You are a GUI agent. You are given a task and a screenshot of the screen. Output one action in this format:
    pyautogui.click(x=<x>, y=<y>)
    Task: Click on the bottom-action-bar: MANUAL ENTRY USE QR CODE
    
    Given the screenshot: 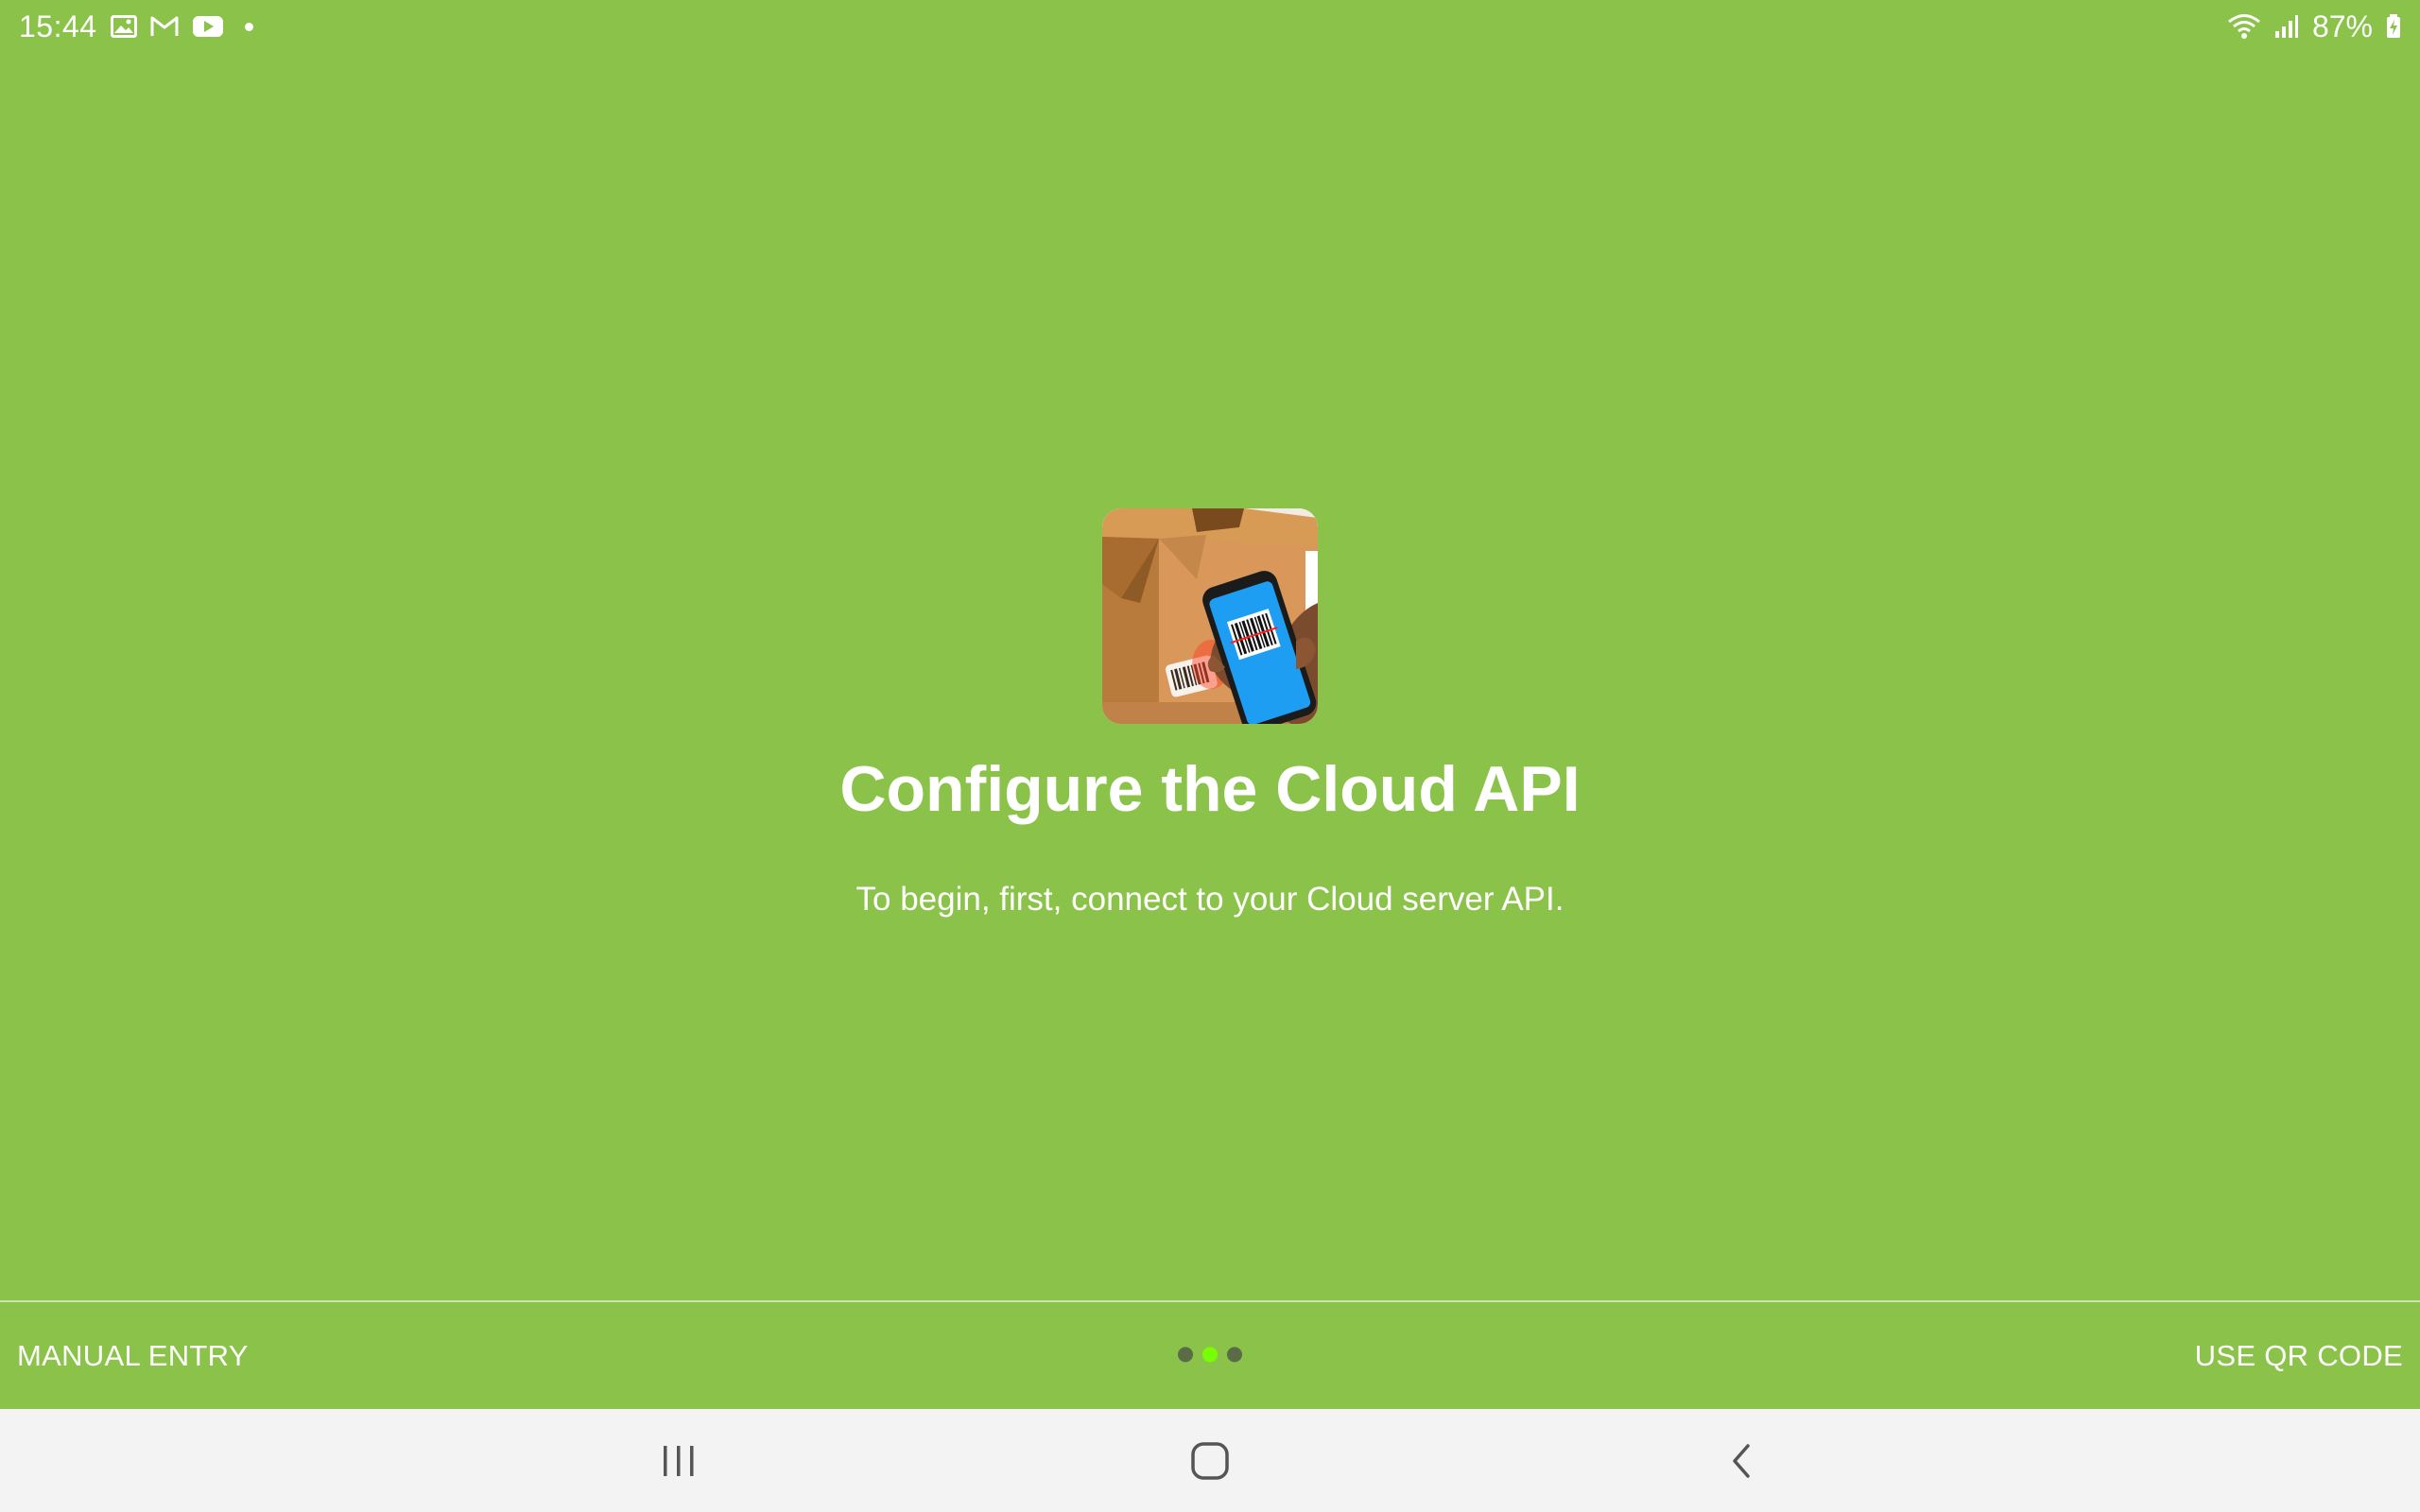 What is the action you would take?
    pyautogui.click(x=1210, y=1355)
    